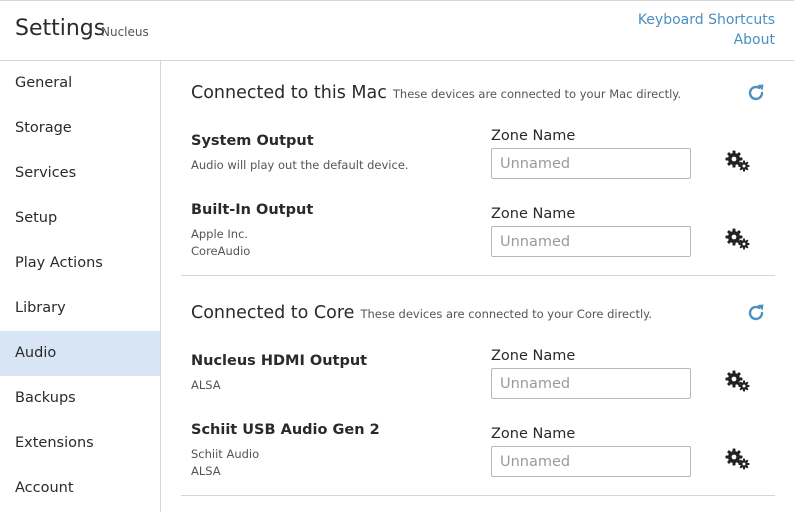 This screenshot has width=794, height=512. Describe the element at coordinates (273, 313) in the screenshot. I see `section-heading: Connected to Core` at that location.